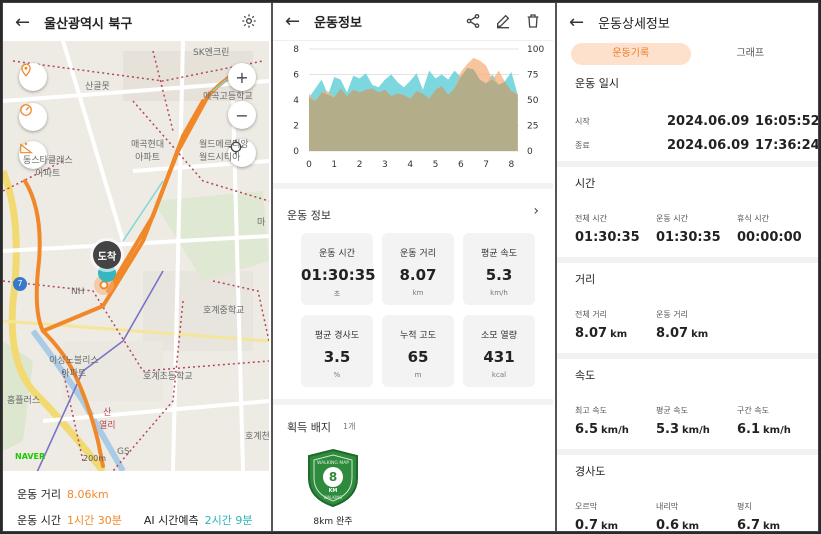 Image resolution: width=821 pixels, height=534 pixels. What do you see at coordinates (751, 54) in the screenshot?
I see `tab-graph: 그래프` at bounding box center [751, 54].